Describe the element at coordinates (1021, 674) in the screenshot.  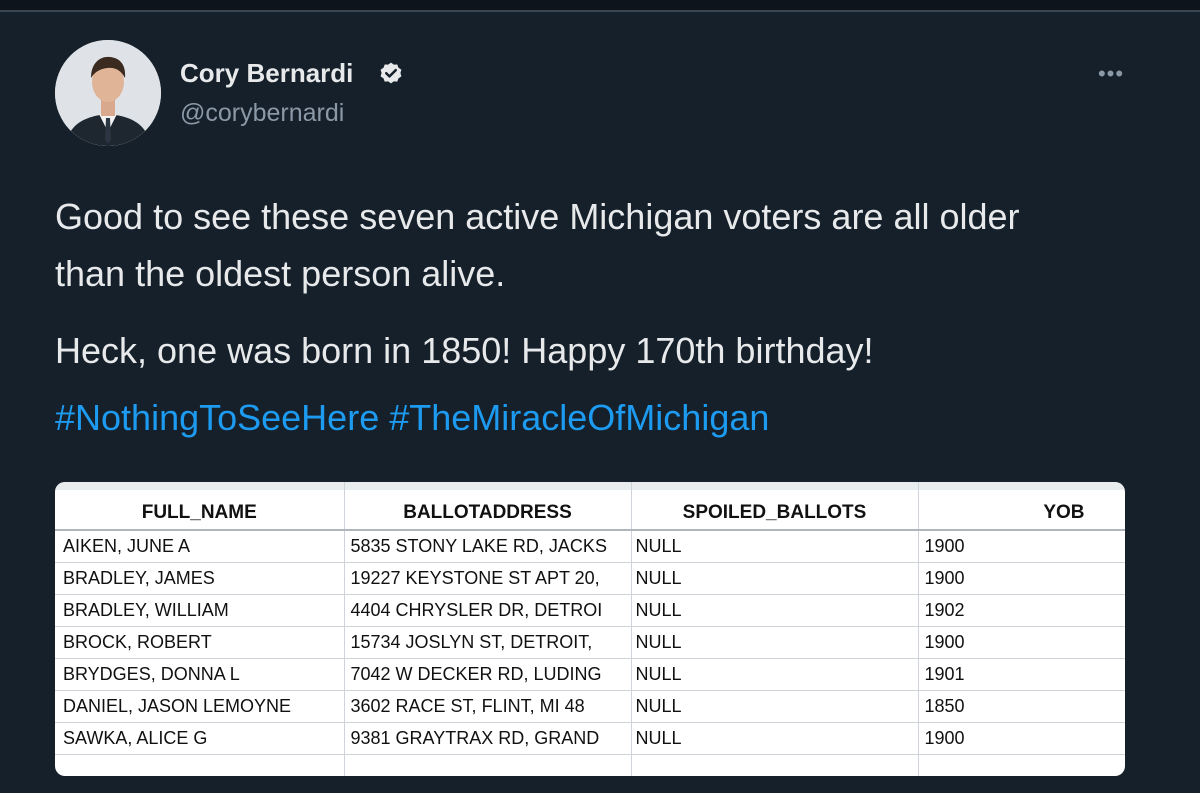
I see `cell-yob: 1901` at that location.